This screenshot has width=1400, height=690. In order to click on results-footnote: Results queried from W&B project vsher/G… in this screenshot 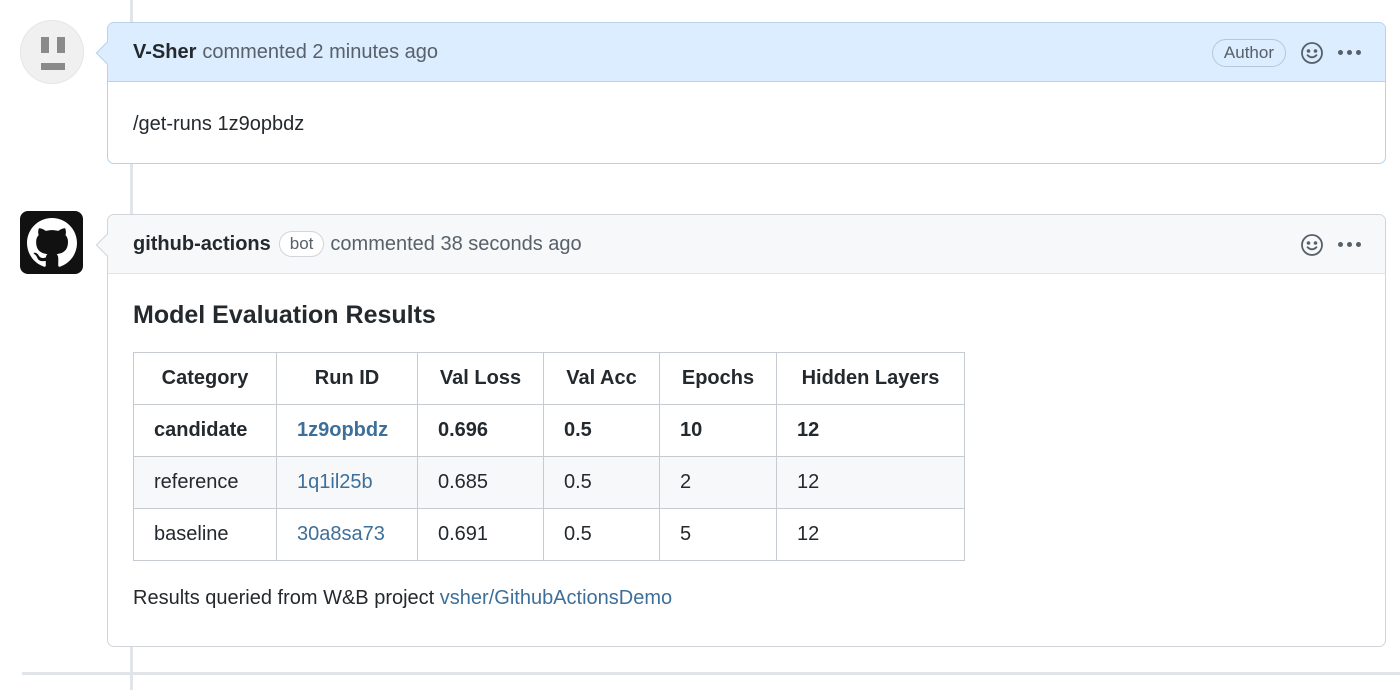, I will do `click(746, 598)`.